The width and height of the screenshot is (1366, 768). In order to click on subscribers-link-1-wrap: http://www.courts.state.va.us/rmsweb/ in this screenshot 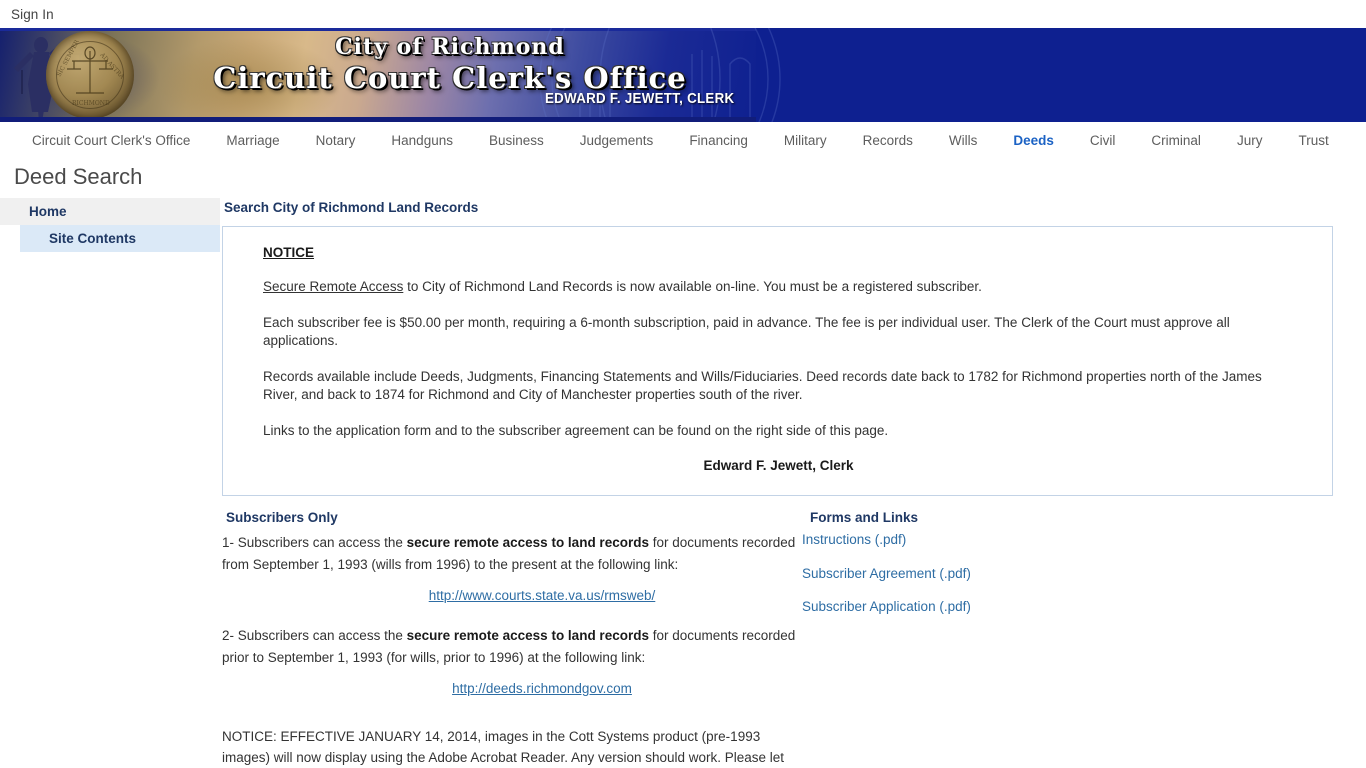, I will do `click(512, 596)`.